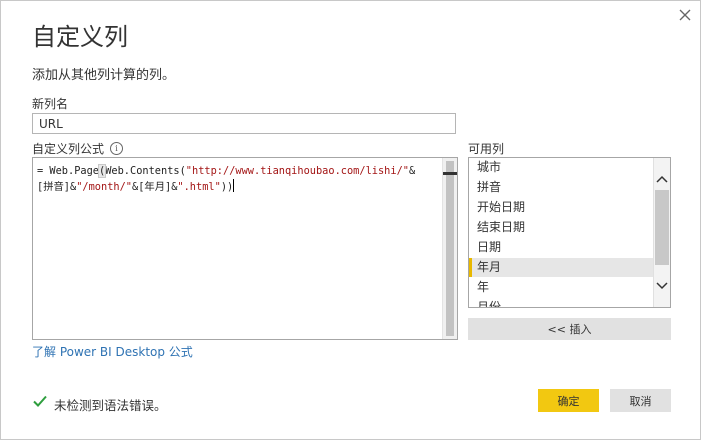 Image resolution: width=701 pixels, height=440 pixels. I want to click on column-item: 拼音, so click(561, 187).